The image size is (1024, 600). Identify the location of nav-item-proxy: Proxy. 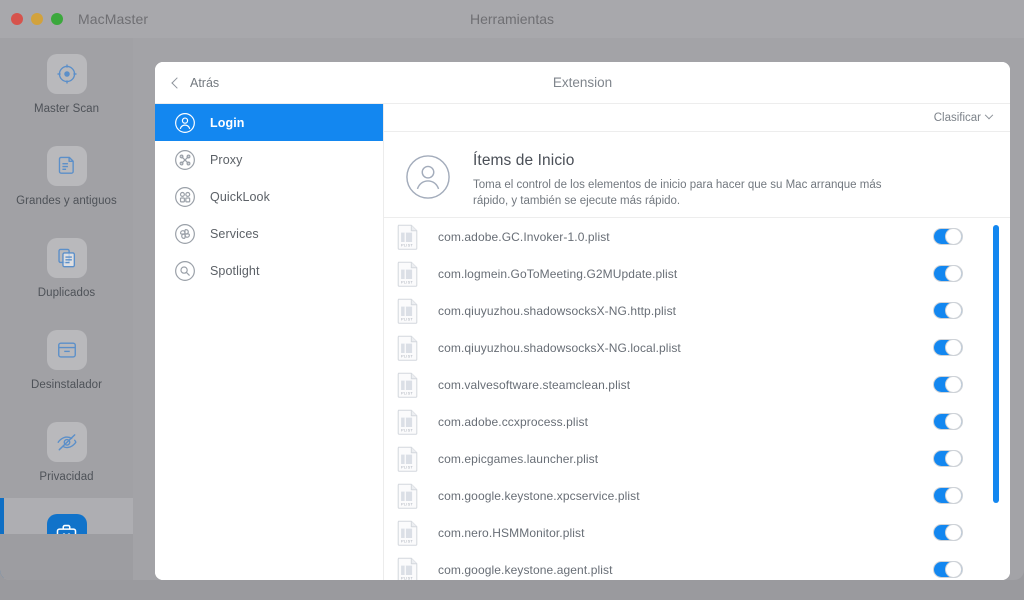
(269, 159).